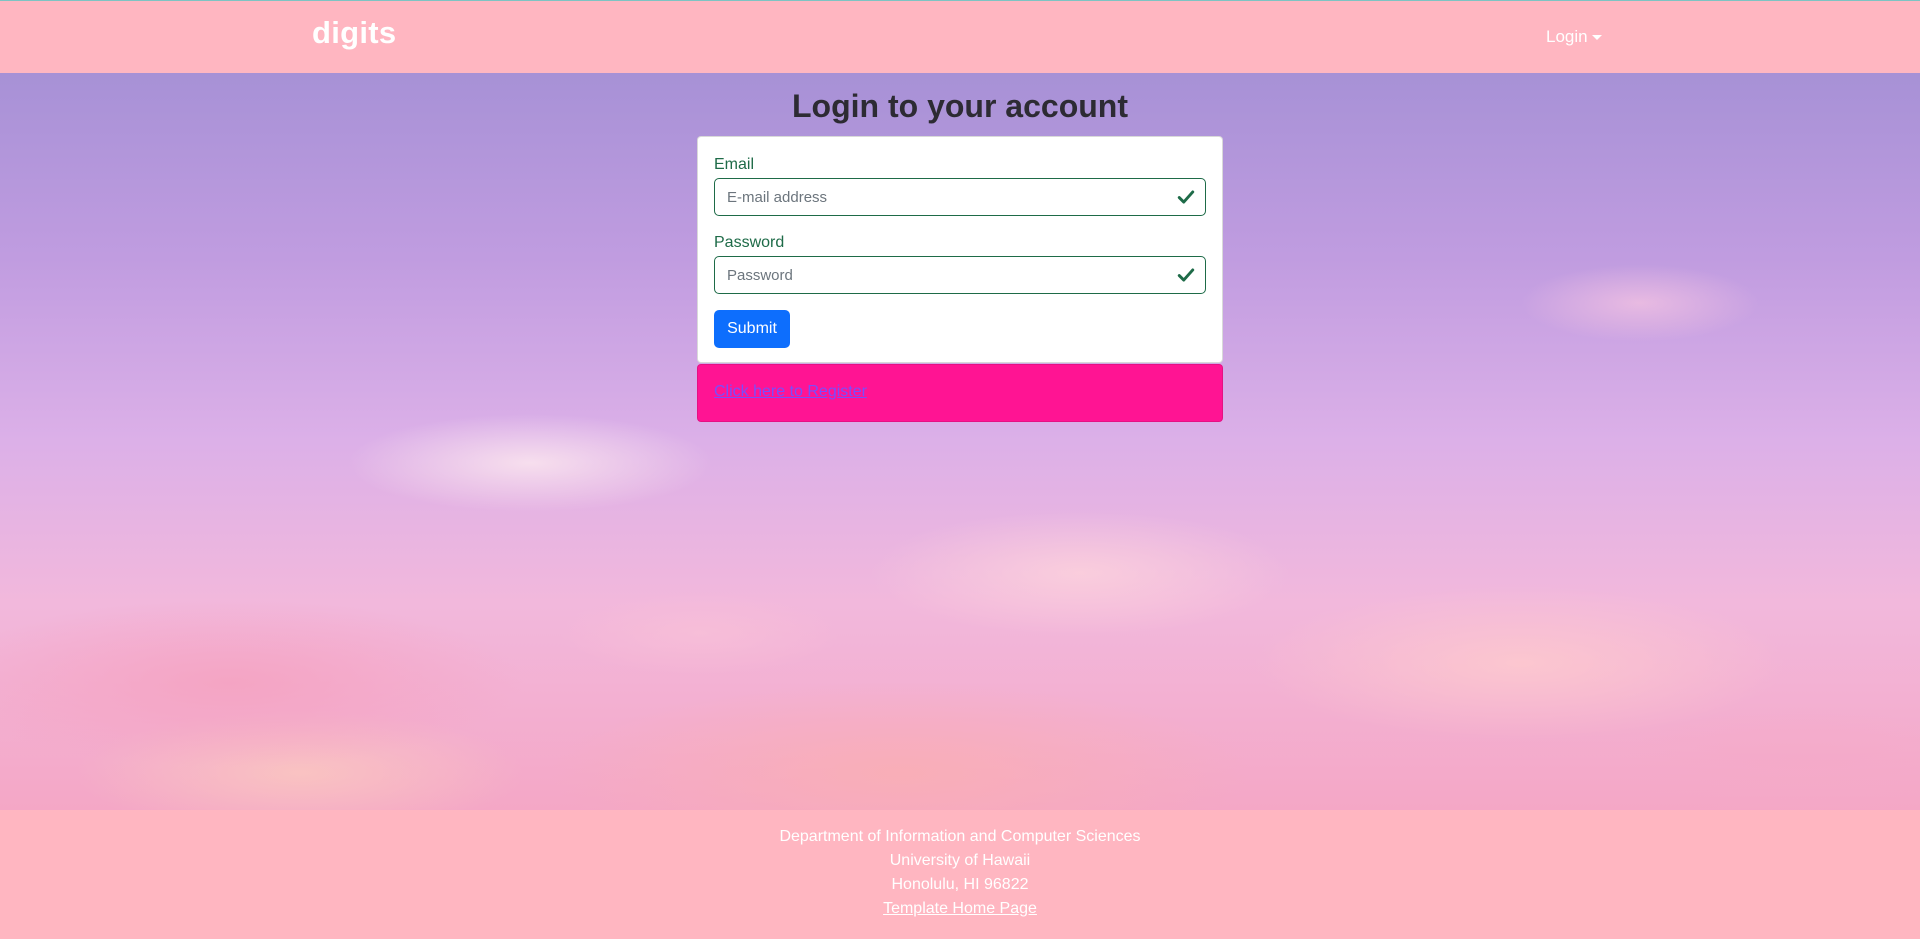  Describe the element at coordinates (1567, 36) in the screenshot. I see `login-dropdown-label: Login` at that location.